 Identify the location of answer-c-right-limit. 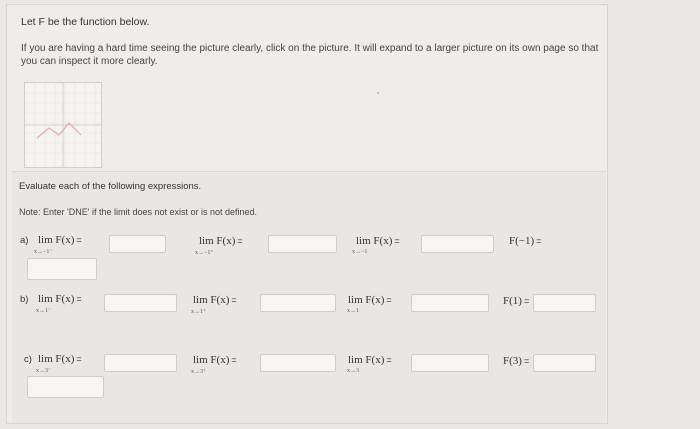
(298, 363).